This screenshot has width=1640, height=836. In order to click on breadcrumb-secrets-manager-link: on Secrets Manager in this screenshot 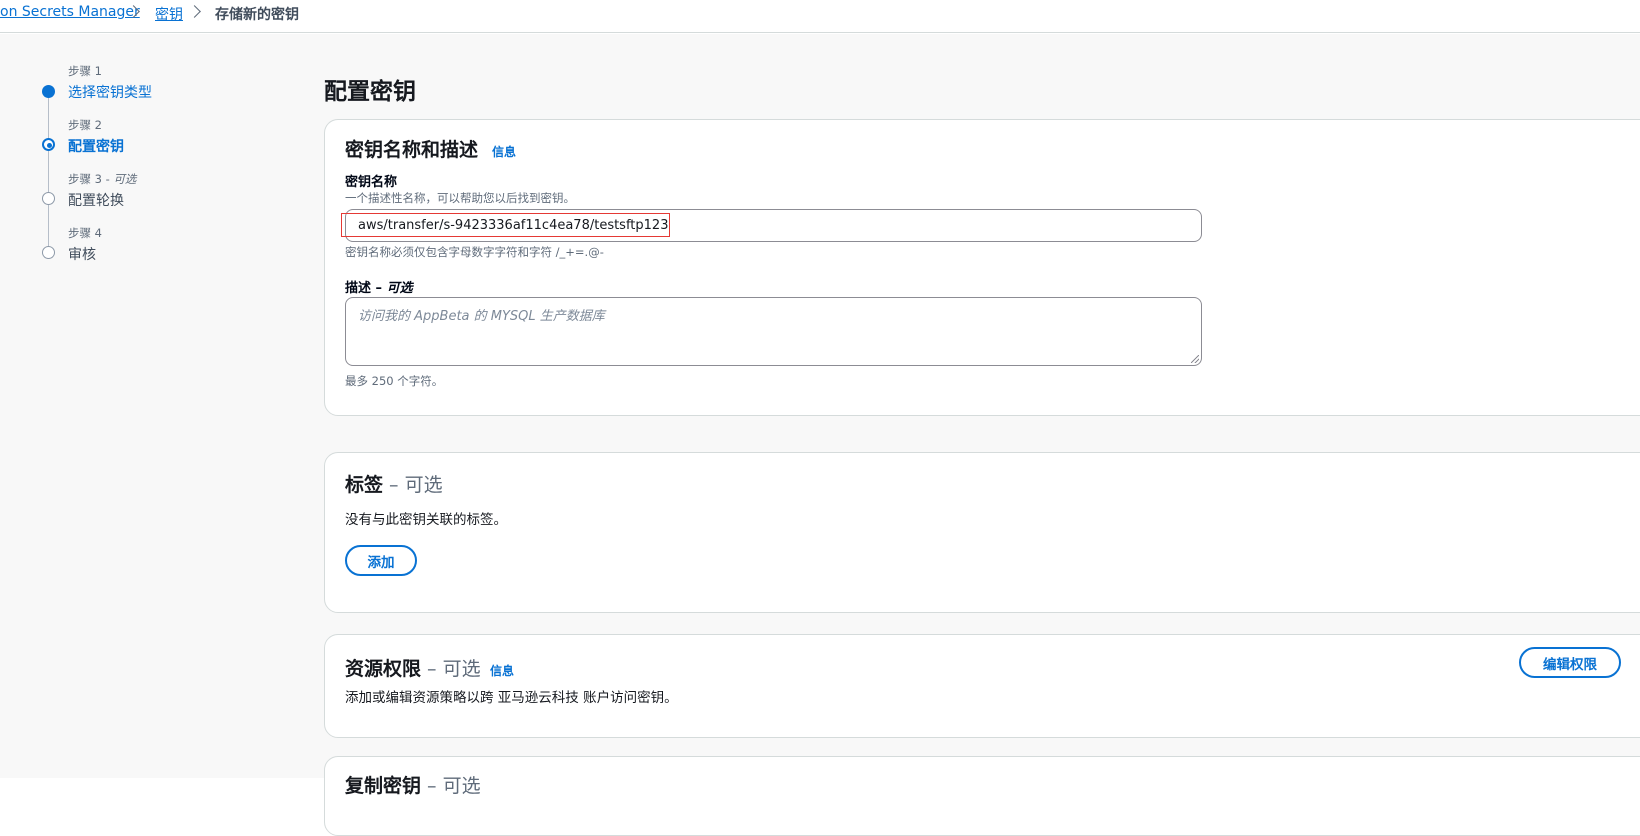, I will do `click(70, 12)`.